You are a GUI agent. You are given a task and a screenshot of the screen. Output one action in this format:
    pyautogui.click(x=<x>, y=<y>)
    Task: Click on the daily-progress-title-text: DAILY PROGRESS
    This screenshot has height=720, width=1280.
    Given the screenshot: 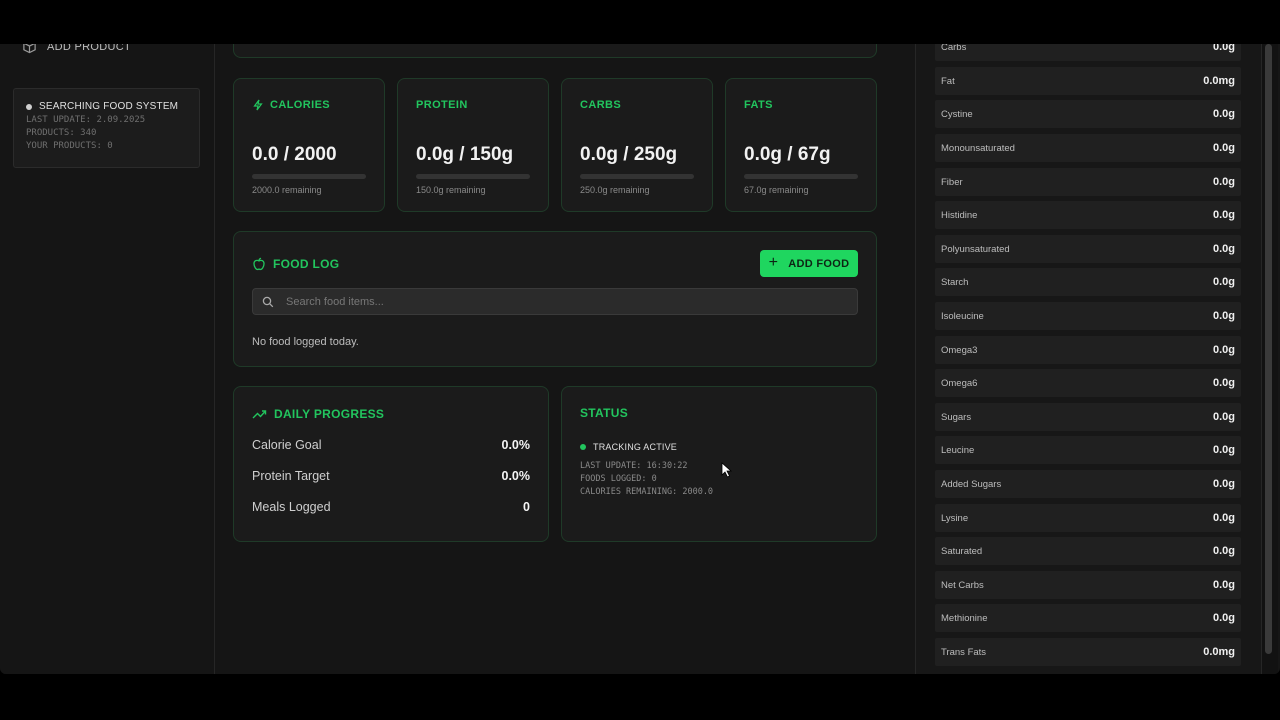 What is the action you would take?
    pyautogui.click(x=329, y=414)
    